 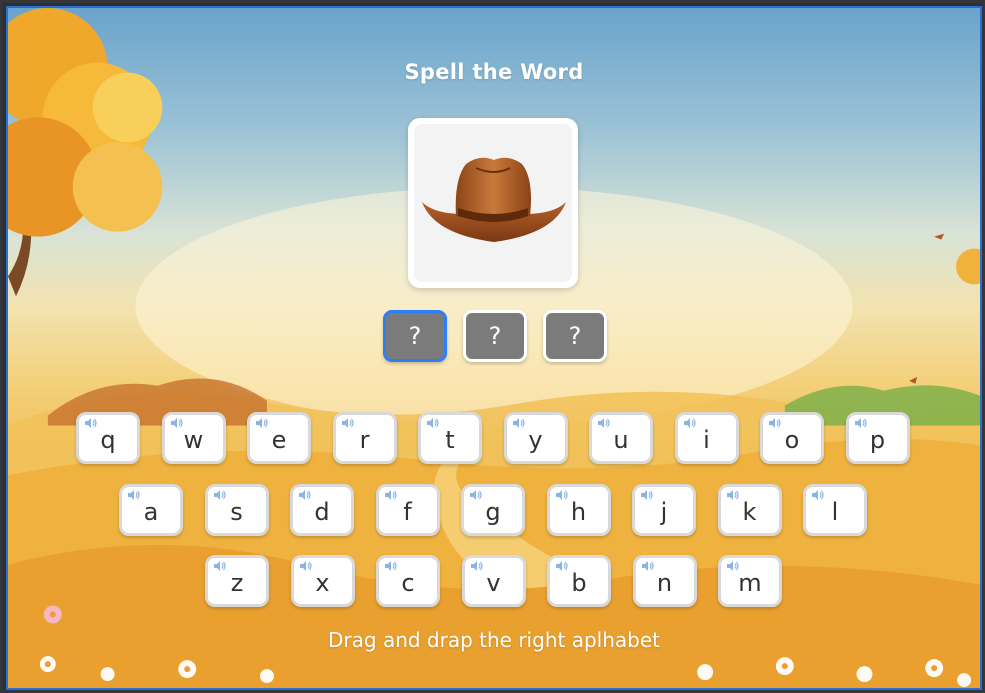 I want to click on letter-key-q: q, so click(x=108, y=438).